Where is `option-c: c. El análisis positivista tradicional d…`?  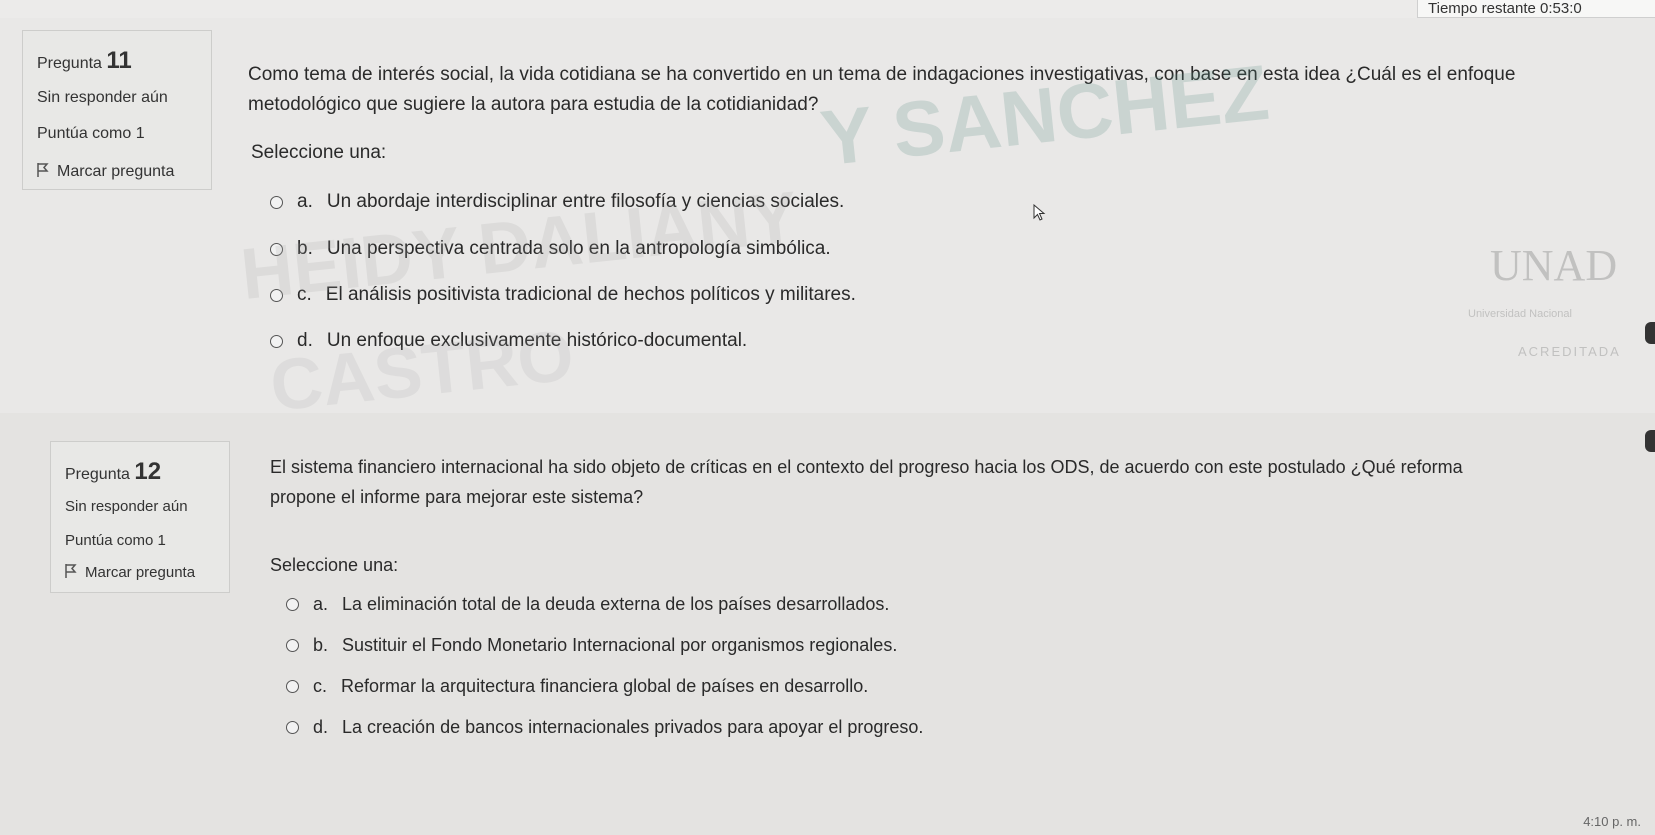
option-c: c. El análisis positivista tradicional d… is located at coordinates (563, 295).